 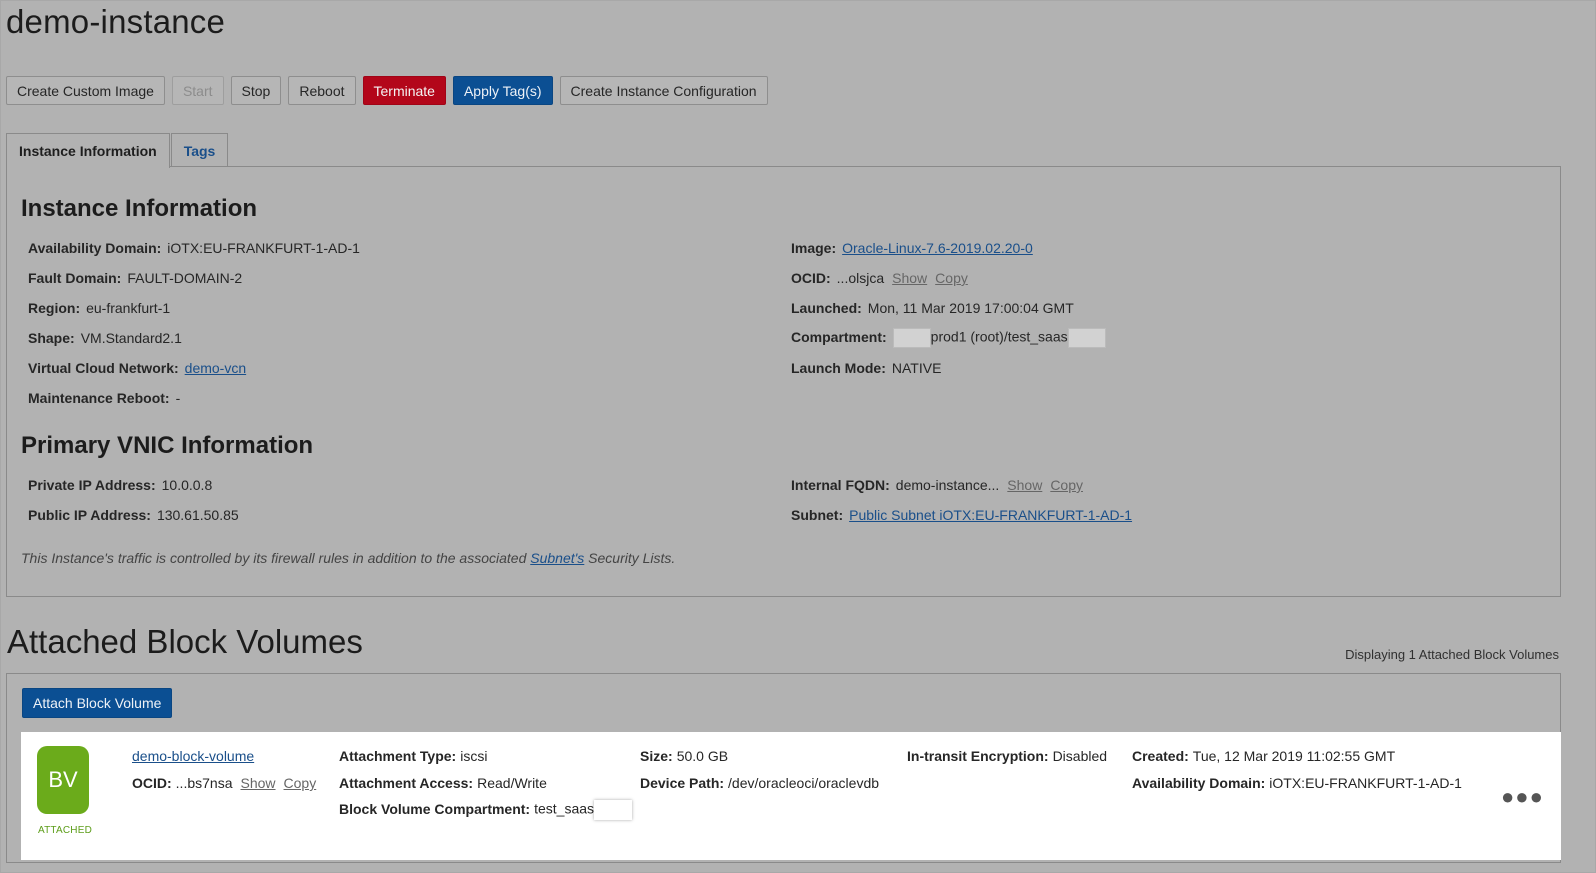 What do you see at coordinates (1160, 756) in the screenshot?
I see `created-label: Created:` at bounding box center [1160, 756].